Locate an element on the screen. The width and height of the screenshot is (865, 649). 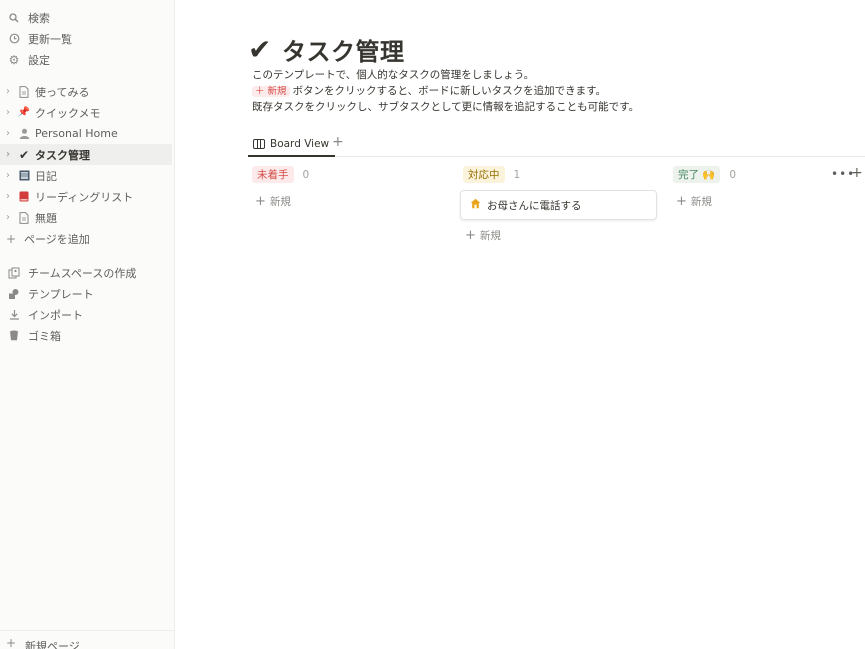
sidebar-page-label: 無題 is located at coordinates (46, 218).